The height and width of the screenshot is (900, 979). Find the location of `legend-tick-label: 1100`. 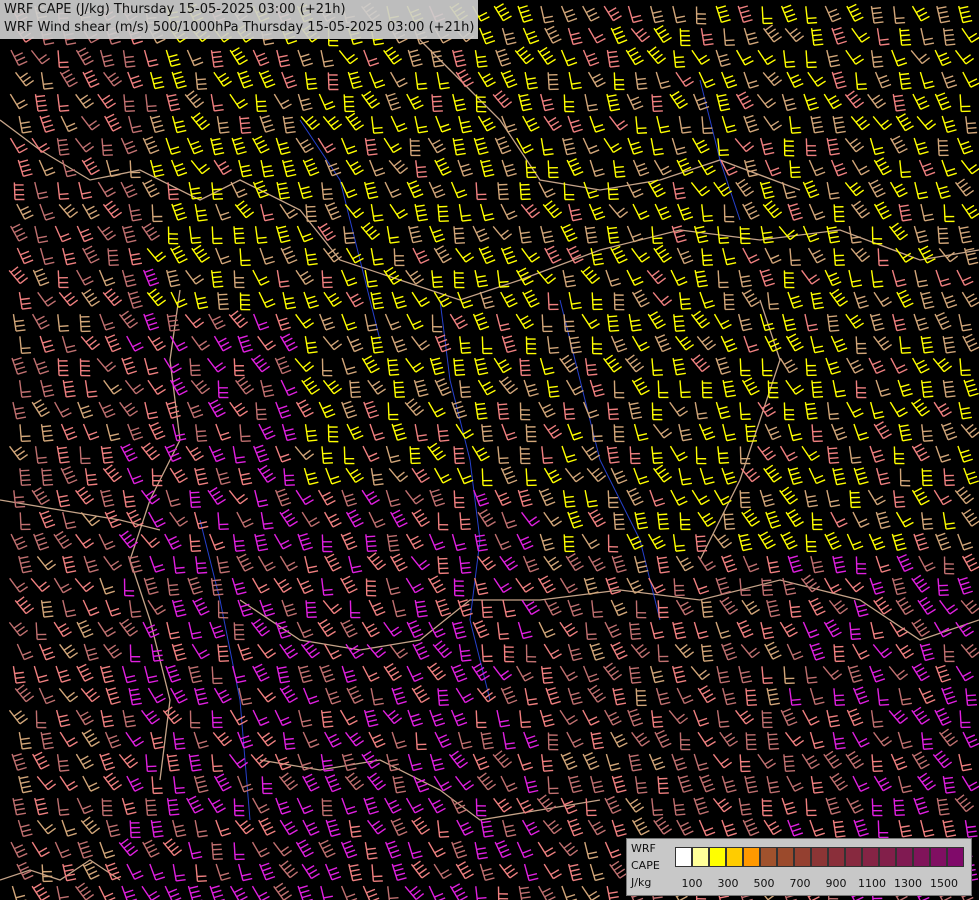

legend-tick-label: 1100 is located at coordinates (872, 883).